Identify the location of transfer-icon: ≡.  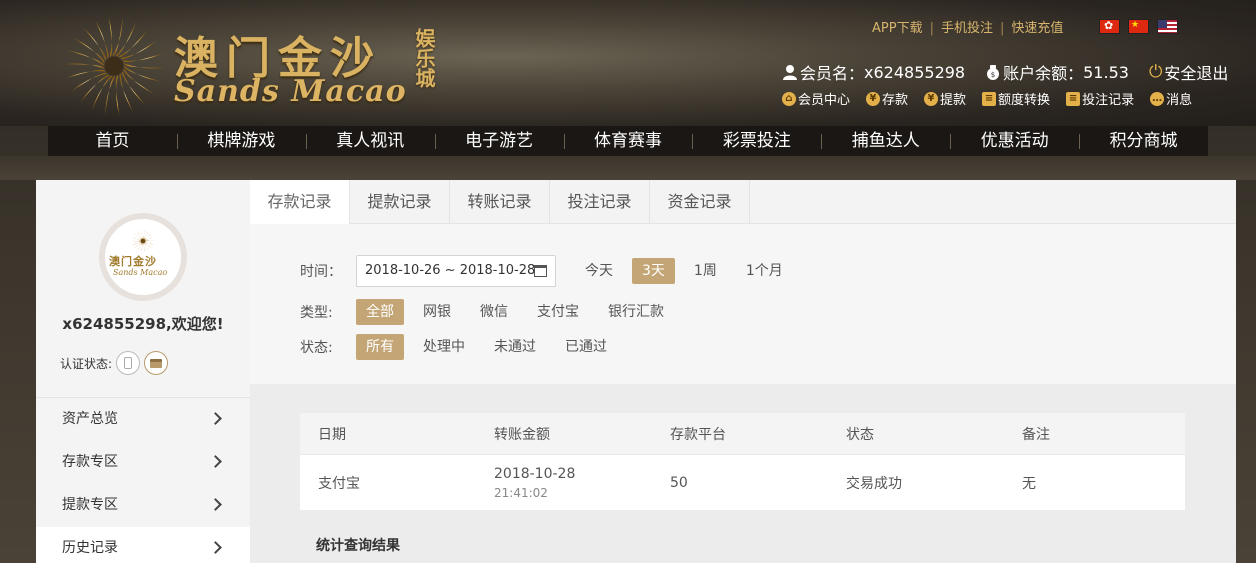
(989, 98).